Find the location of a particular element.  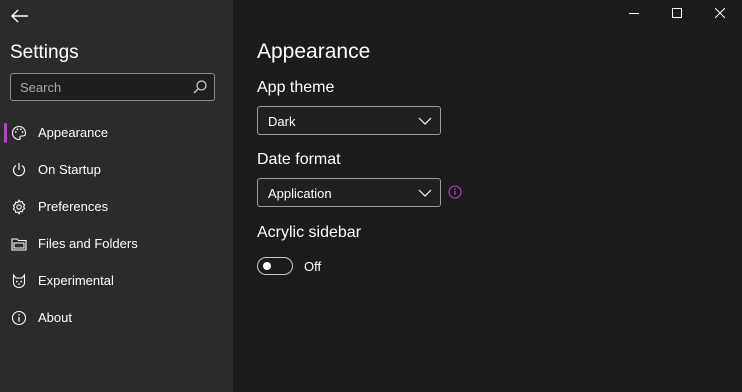

folder-icon is located at coordinates (19, 244).